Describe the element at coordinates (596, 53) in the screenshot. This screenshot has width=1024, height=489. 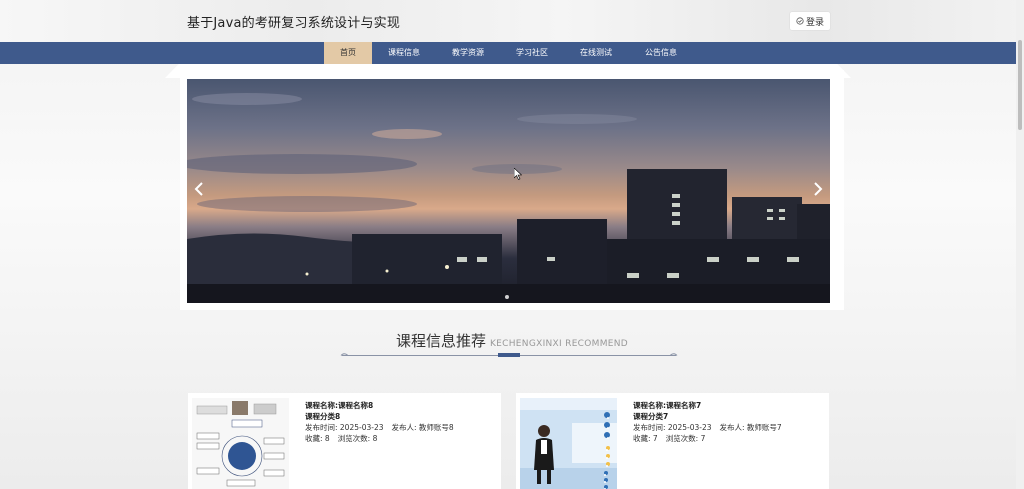
I see `nav-online-test: 在线测试` at that location.